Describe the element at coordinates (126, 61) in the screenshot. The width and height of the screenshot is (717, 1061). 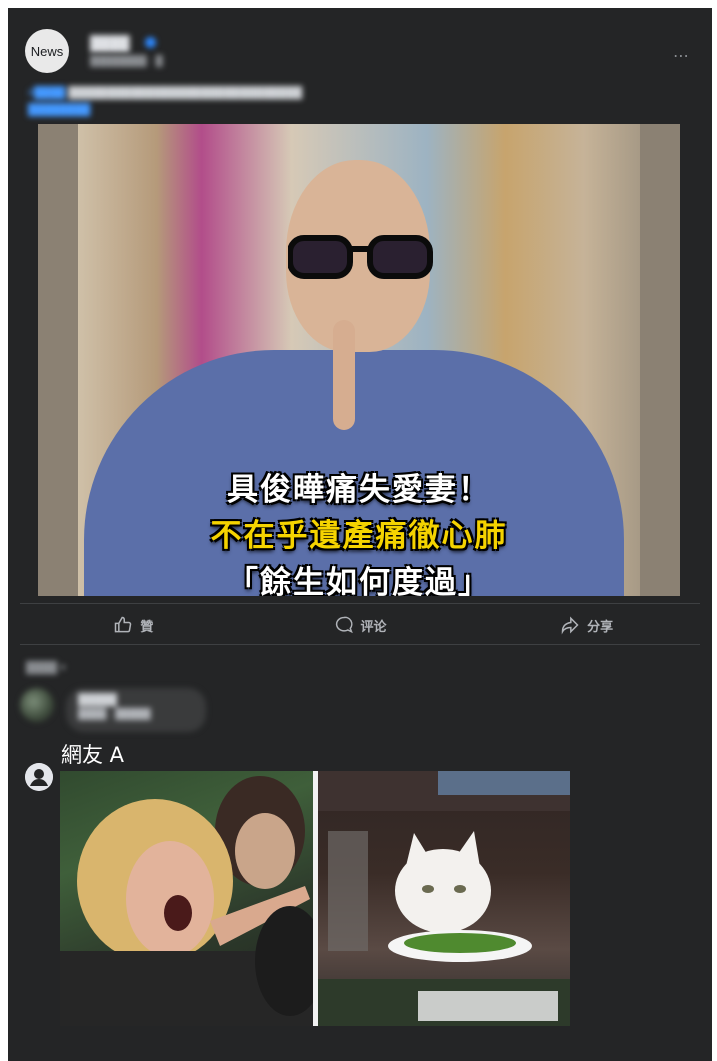
I see `post-timestamp: ████████ · █` at that location.